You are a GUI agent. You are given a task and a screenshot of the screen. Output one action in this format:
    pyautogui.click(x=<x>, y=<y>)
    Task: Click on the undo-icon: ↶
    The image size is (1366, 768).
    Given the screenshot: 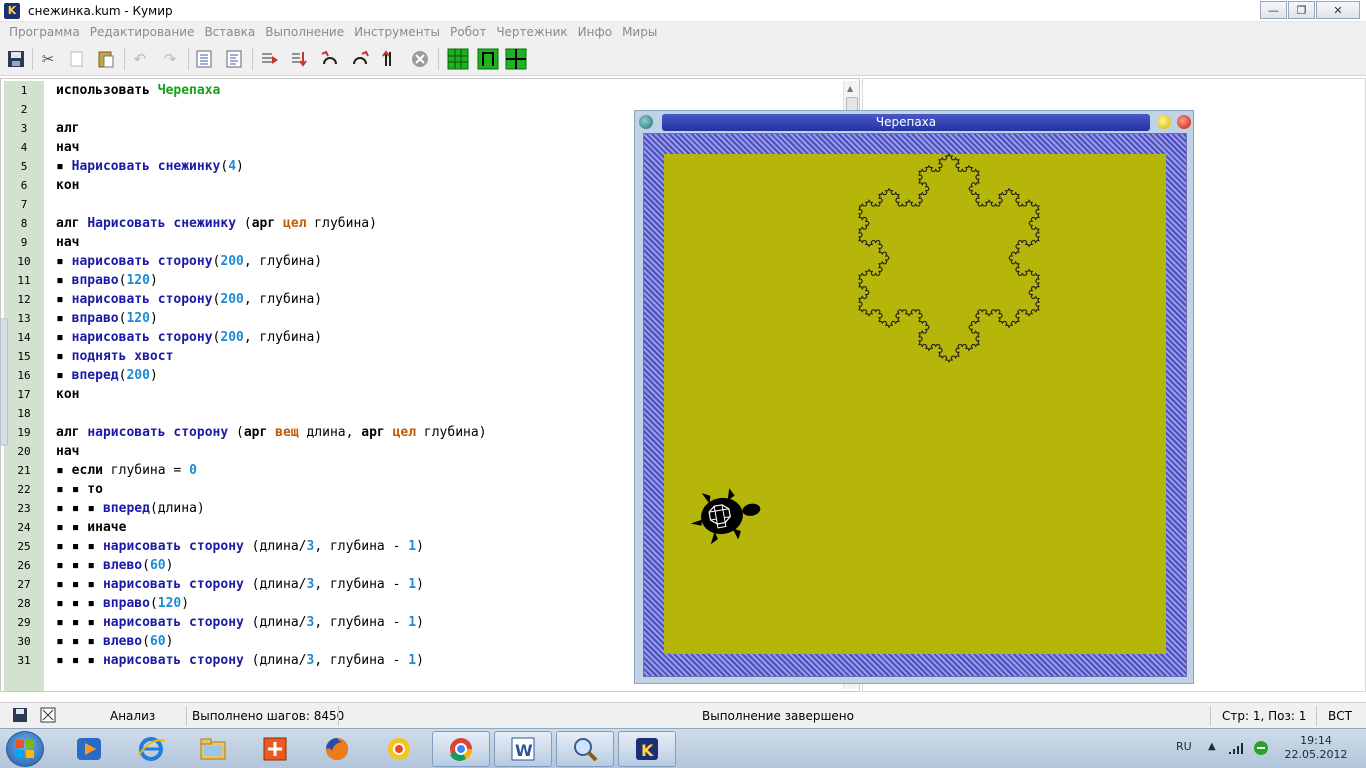 What is the action you would take?
    pyautogui.click(x=140, y=59)
    